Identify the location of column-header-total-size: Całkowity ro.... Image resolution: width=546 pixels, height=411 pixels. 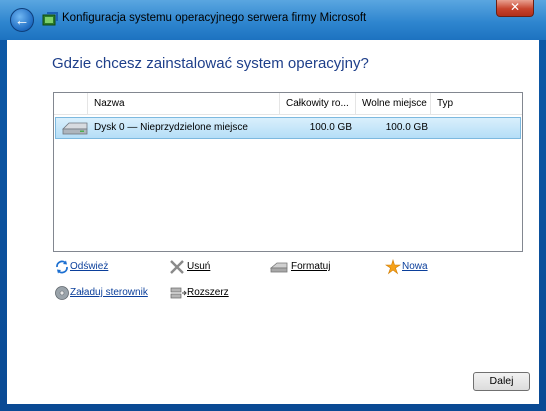
(317, 103).